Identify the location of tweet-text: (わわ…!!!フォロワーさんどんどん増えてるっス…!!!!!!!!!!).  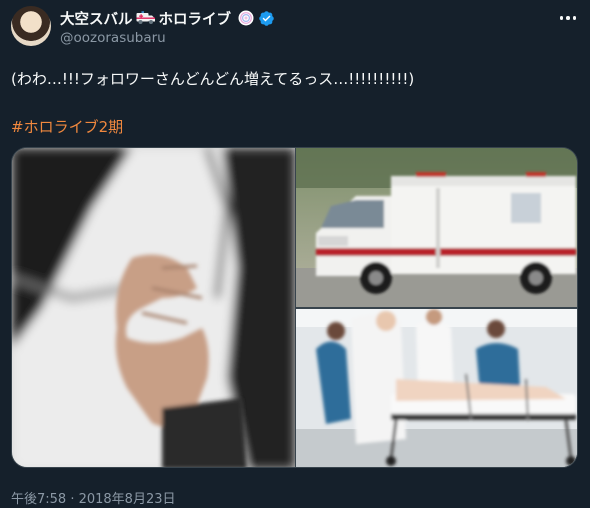
(213, 79).